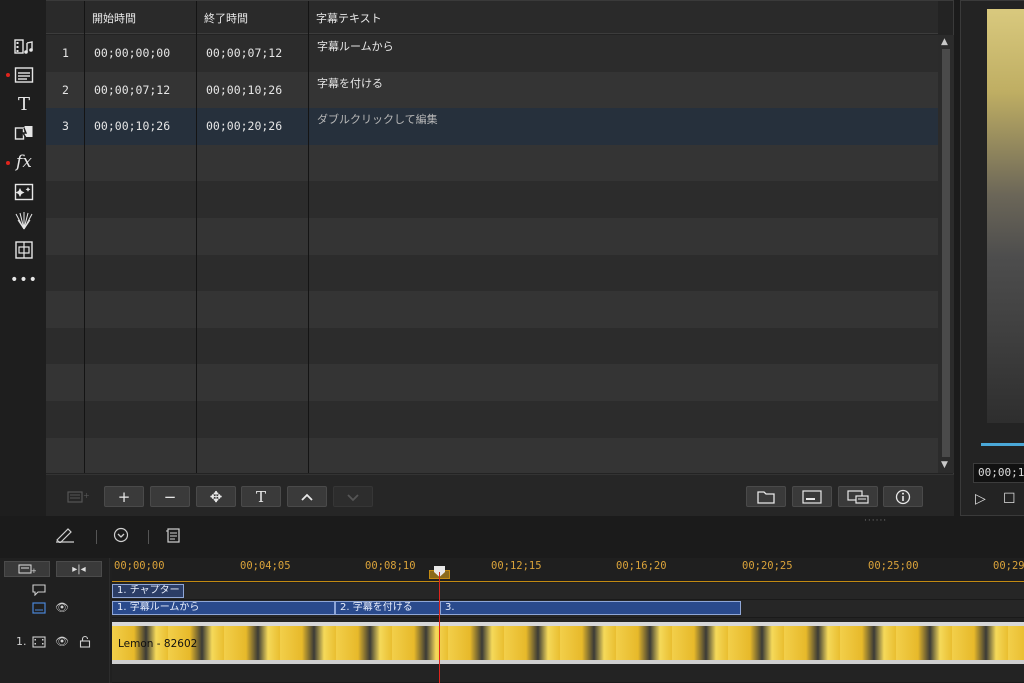  What do you see at coordinates (1009, 499) in the screenshot?
I see `stop-icon: ☐` at bounding box center [1009, 499].